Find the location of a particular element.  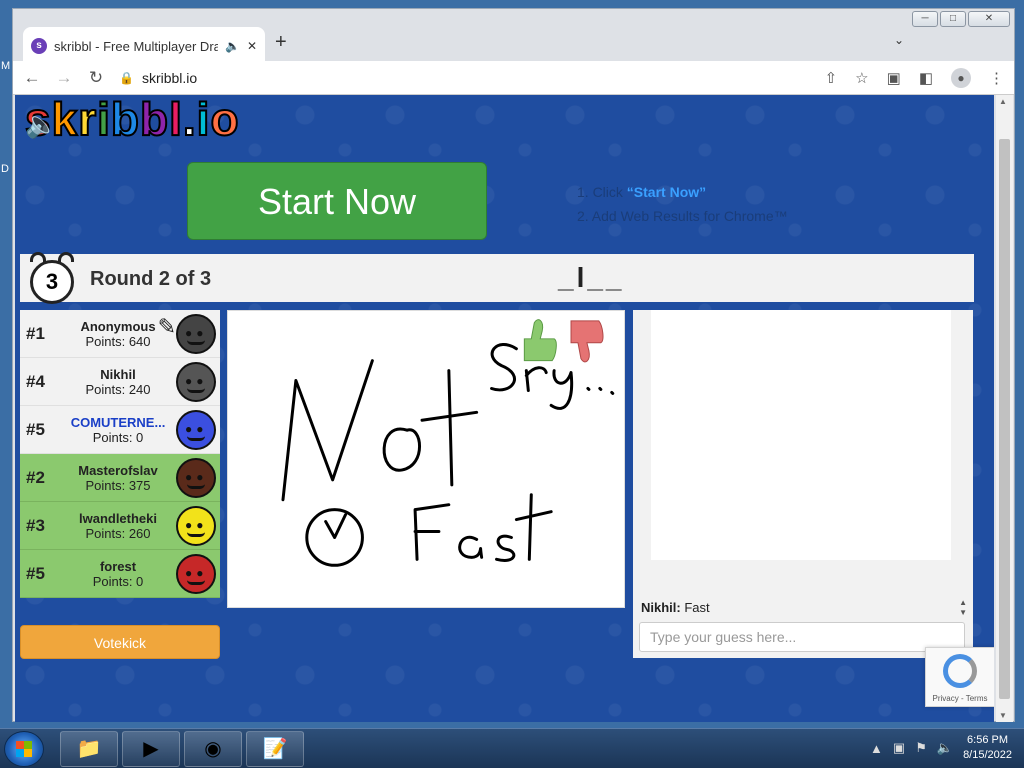

player-points: Points: 640 is located at coordinates (118, 341).